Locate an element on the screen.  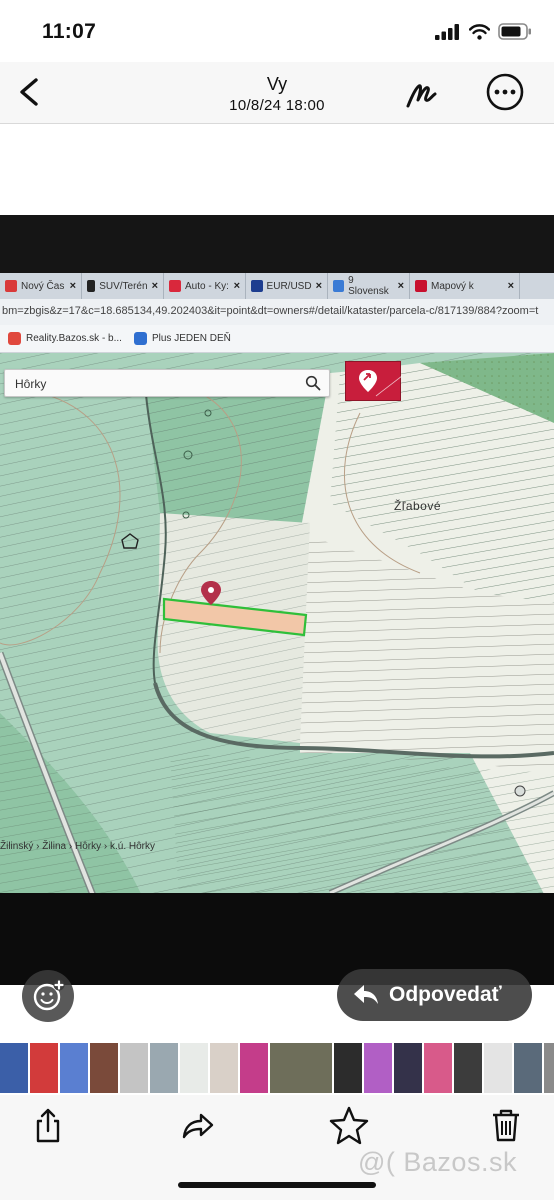
markup-button is located at coordinates (422, 94).